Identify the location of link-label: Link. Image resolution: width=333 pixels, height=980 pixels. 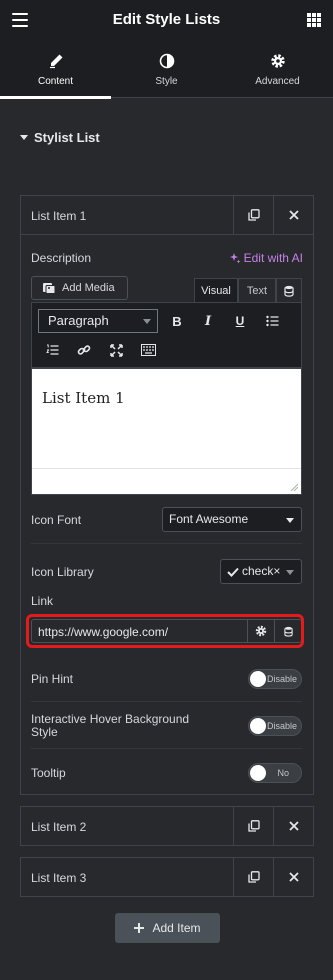
(42, 601).